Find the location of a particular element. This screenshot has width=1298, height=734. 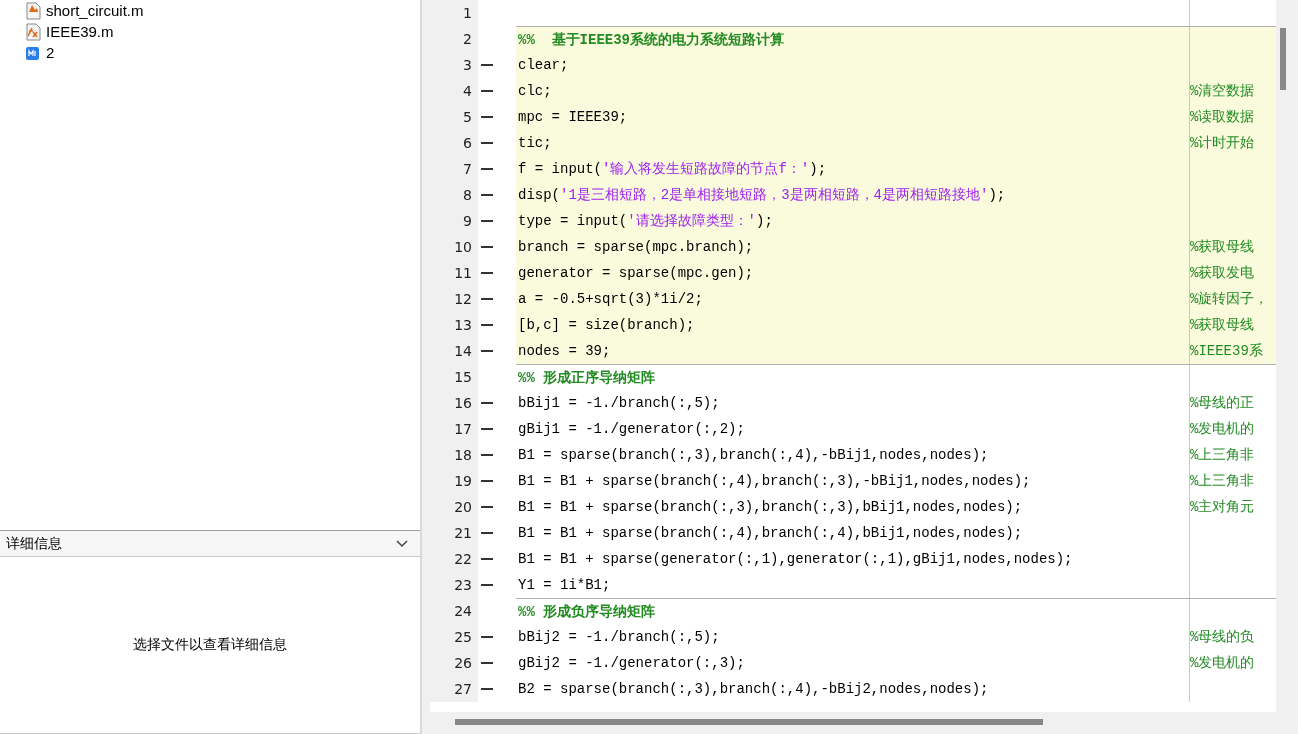

code-line: a = -0.5+sqrt(3)*1i/2; is located at coordinates (610, 299).